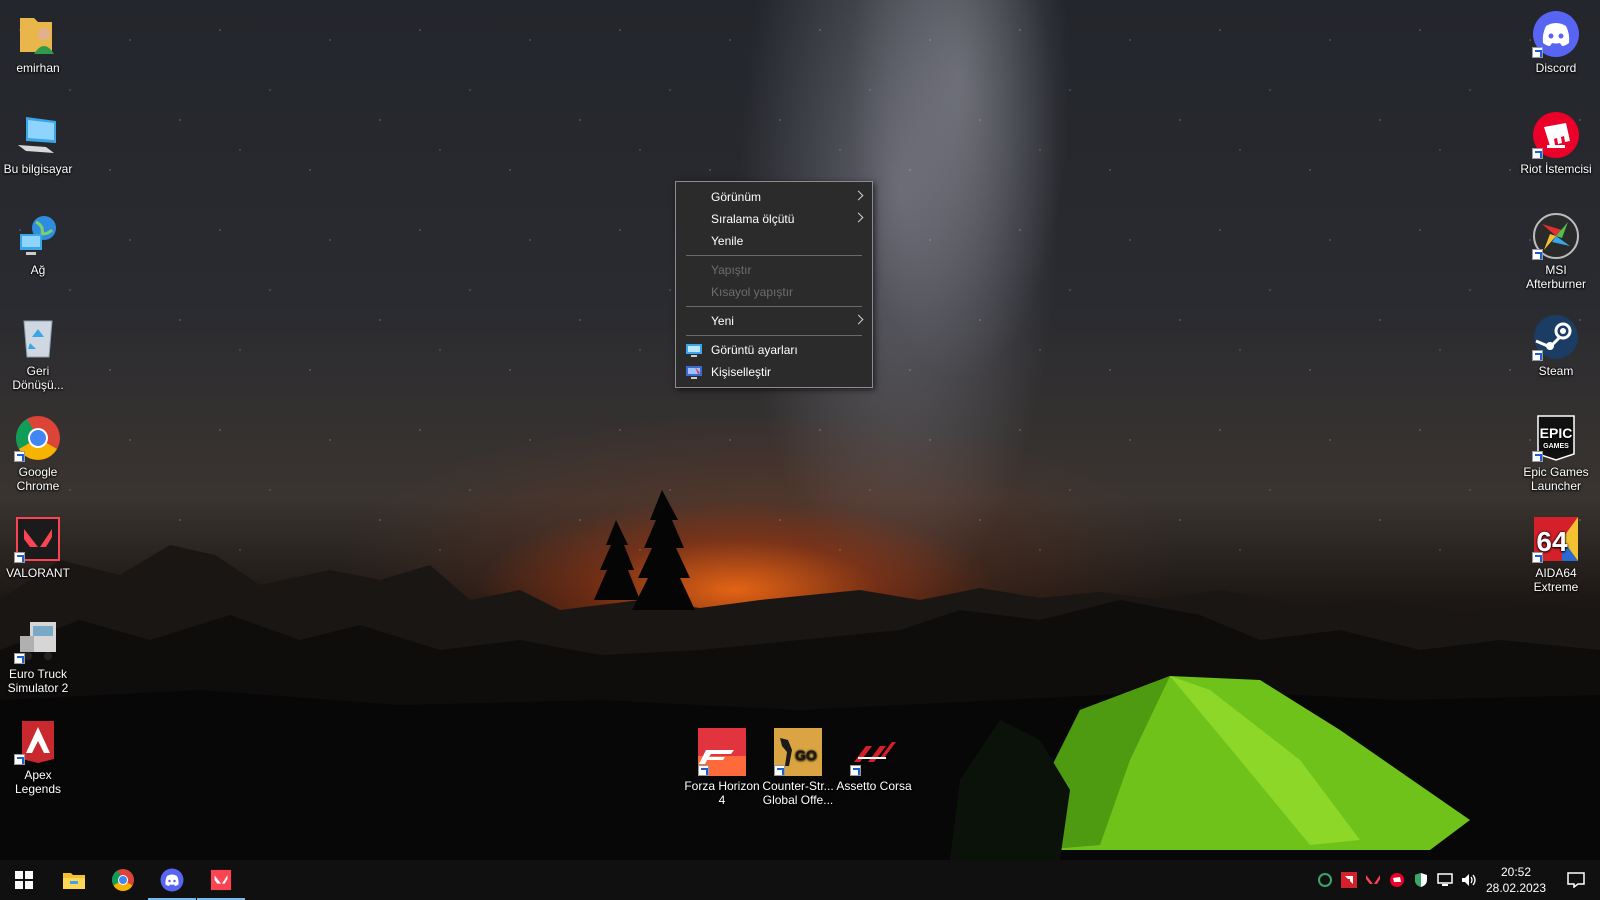 The height and width of the screenshot is (900, 1600). What do you see at coordinates (1421, 880) in the screenshot?
I see `tray-app-security` at bounding box center [1421, 880].